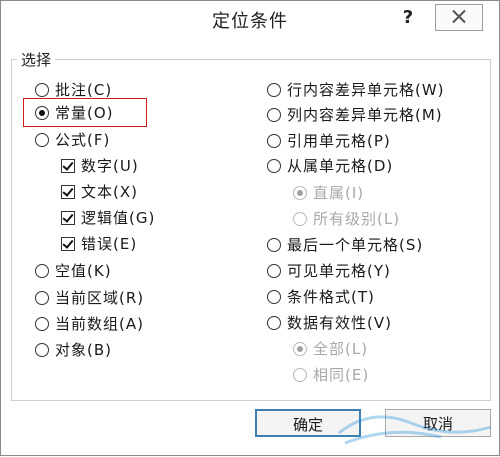 The height and width of the screenshot is (457, 500). I want to click on title-bar: 定位条件 ?, so click(250, 20).